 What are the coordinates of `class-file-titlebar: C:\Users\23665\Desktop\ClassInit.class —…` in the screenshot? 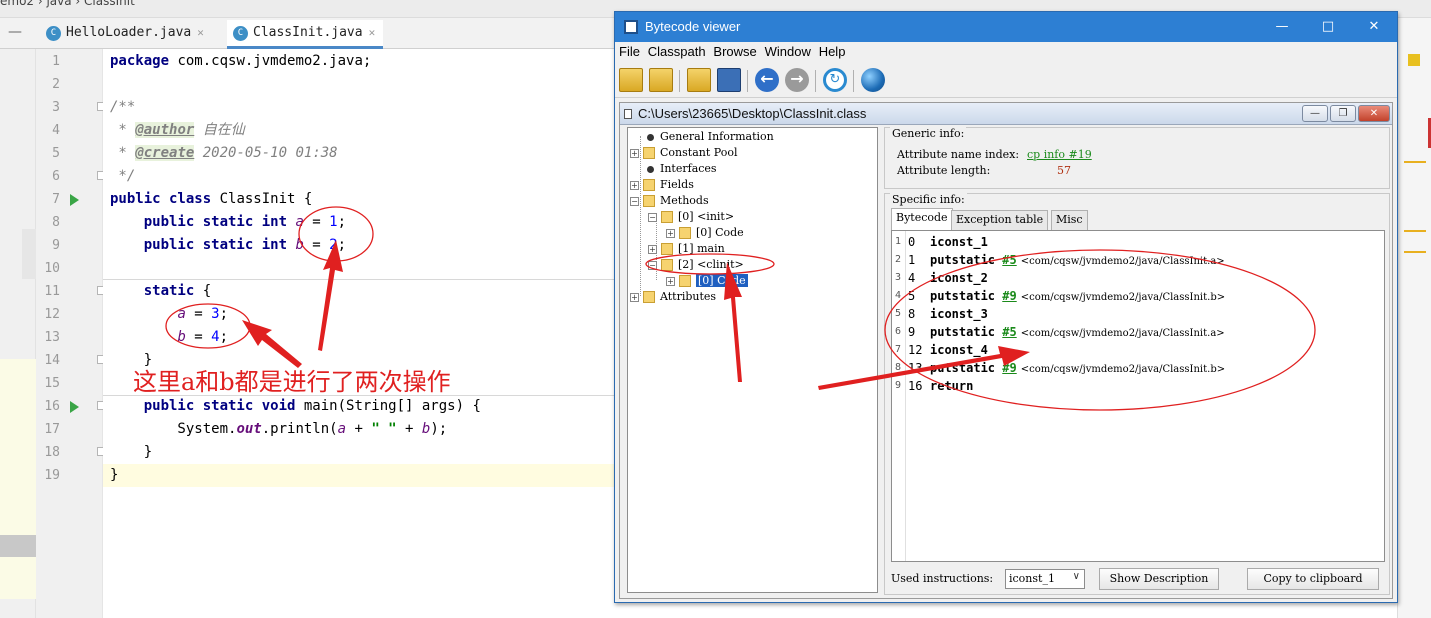 It's located at (1006, 114).